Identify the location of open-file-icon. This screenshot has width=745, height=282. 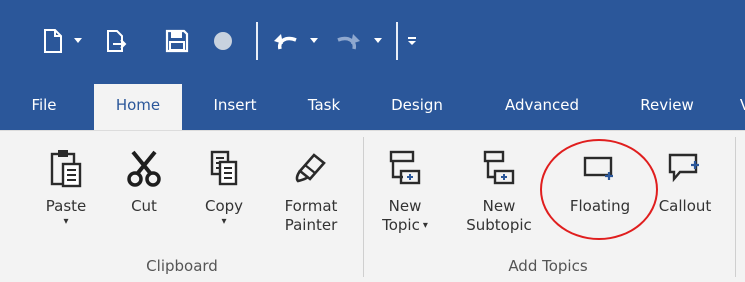
(117, 41).